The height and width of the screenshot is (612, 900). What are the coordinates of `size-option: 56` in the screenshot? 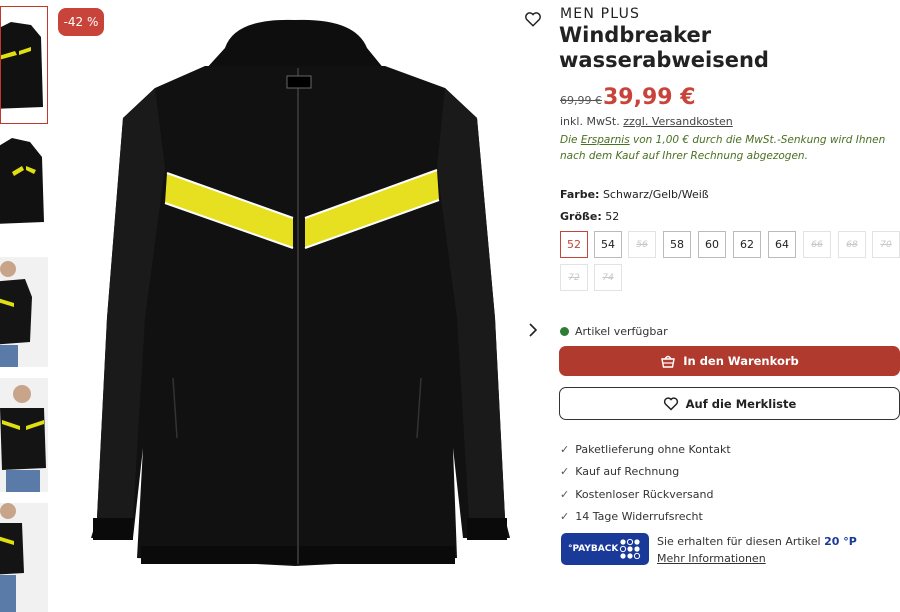 It's located at (642, 244).